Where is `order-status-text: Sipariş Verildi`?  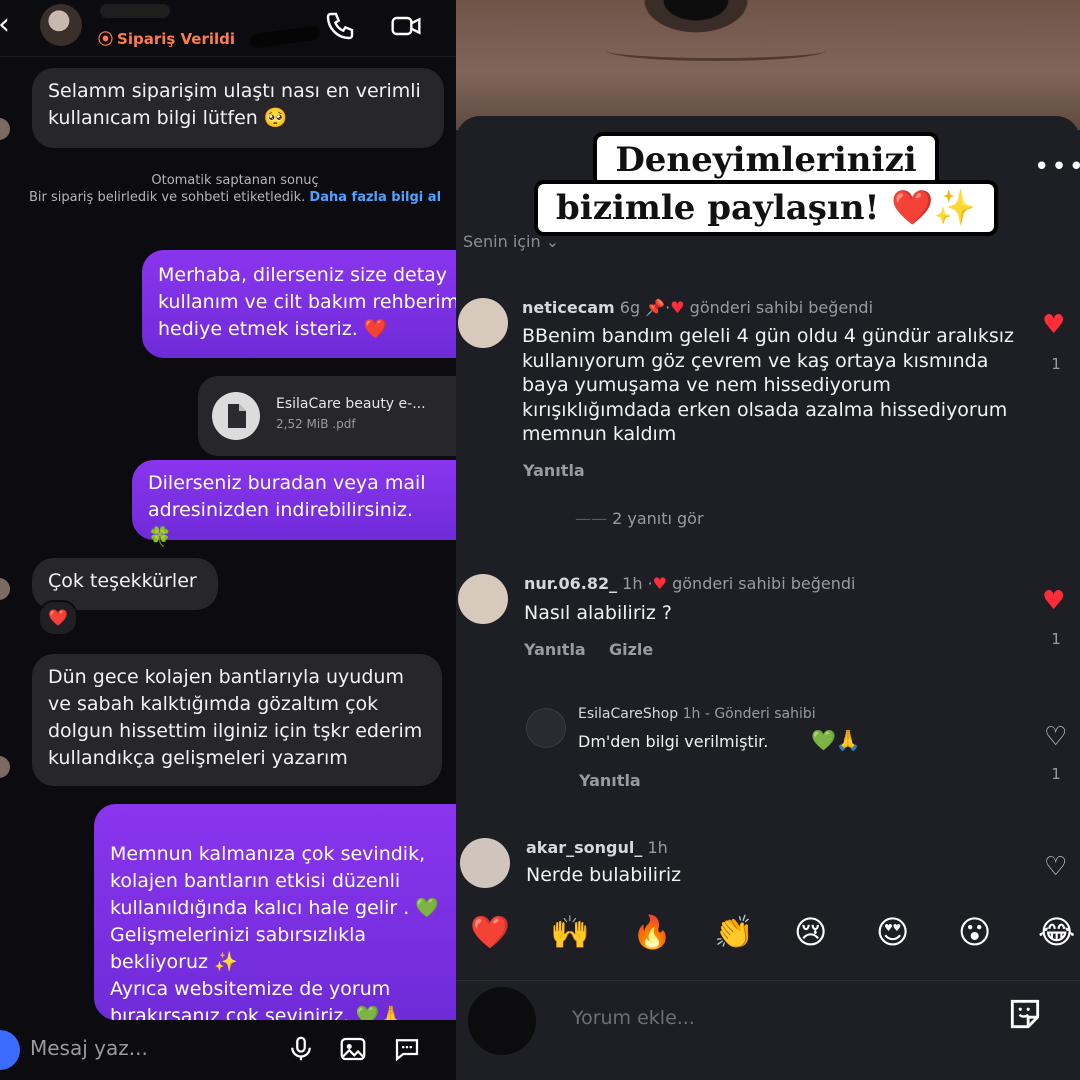
order-status-text: Sipariş Verildi is located at coordinates (176, 39).